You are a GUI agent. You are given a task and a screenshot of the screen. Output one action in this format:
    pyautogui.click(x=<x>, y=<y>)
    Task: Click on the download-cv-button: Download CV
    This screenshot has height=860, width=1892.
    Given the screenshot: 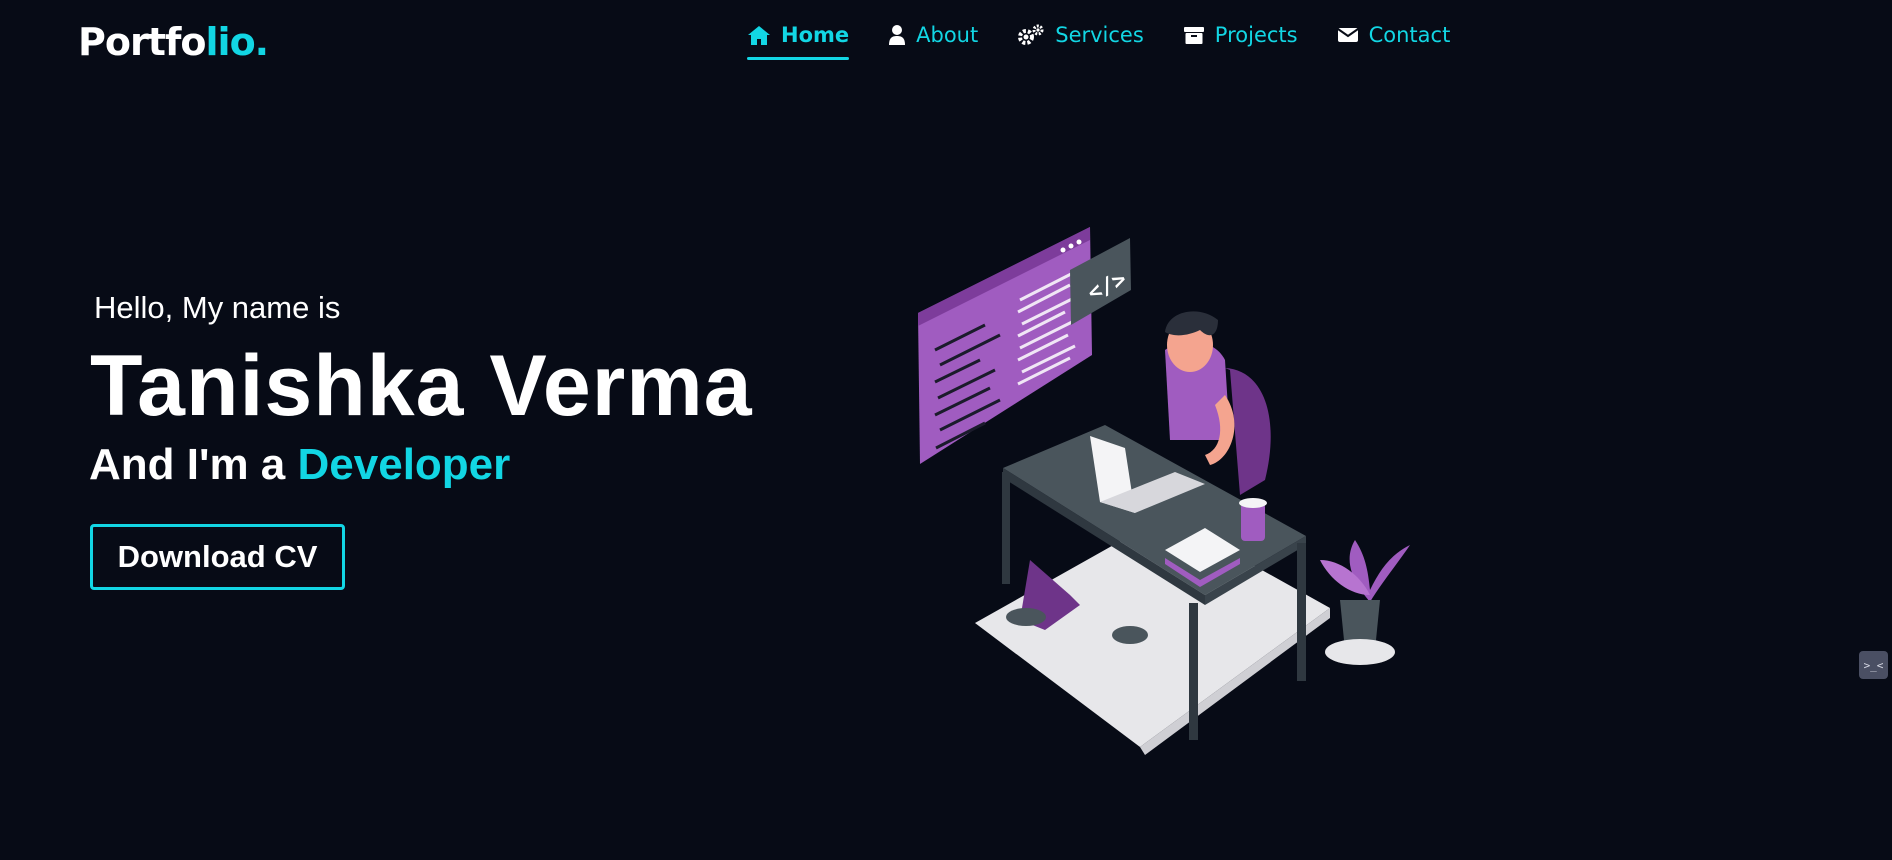 What is the action you would take?
    pyautogui.click(x=217, y=557)
    